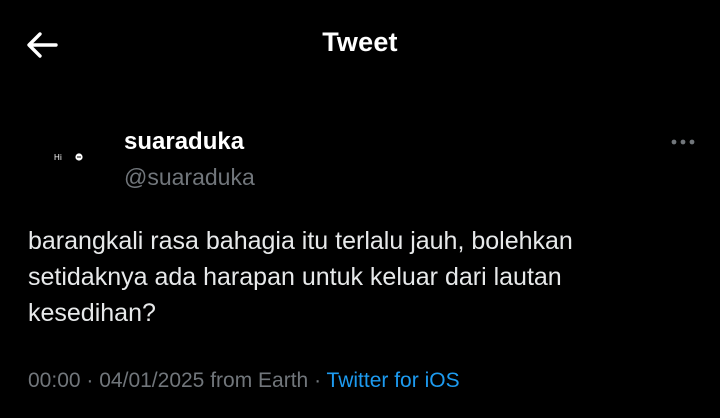 The width and height of the screenshot is (720, 418). I want to click on tweet-location: from Earth, so click(259, 380).